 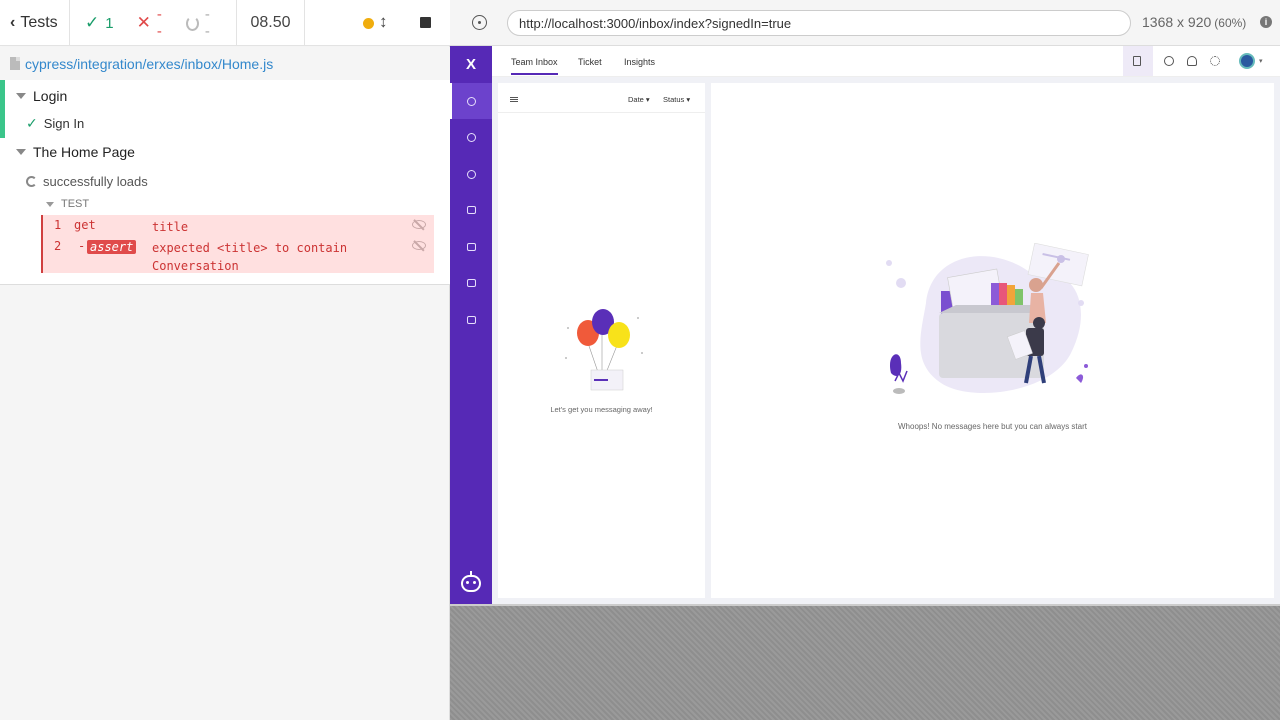 I want to click on viewport-dimensions: 1368 x 920, so click(x=1177, y=22).